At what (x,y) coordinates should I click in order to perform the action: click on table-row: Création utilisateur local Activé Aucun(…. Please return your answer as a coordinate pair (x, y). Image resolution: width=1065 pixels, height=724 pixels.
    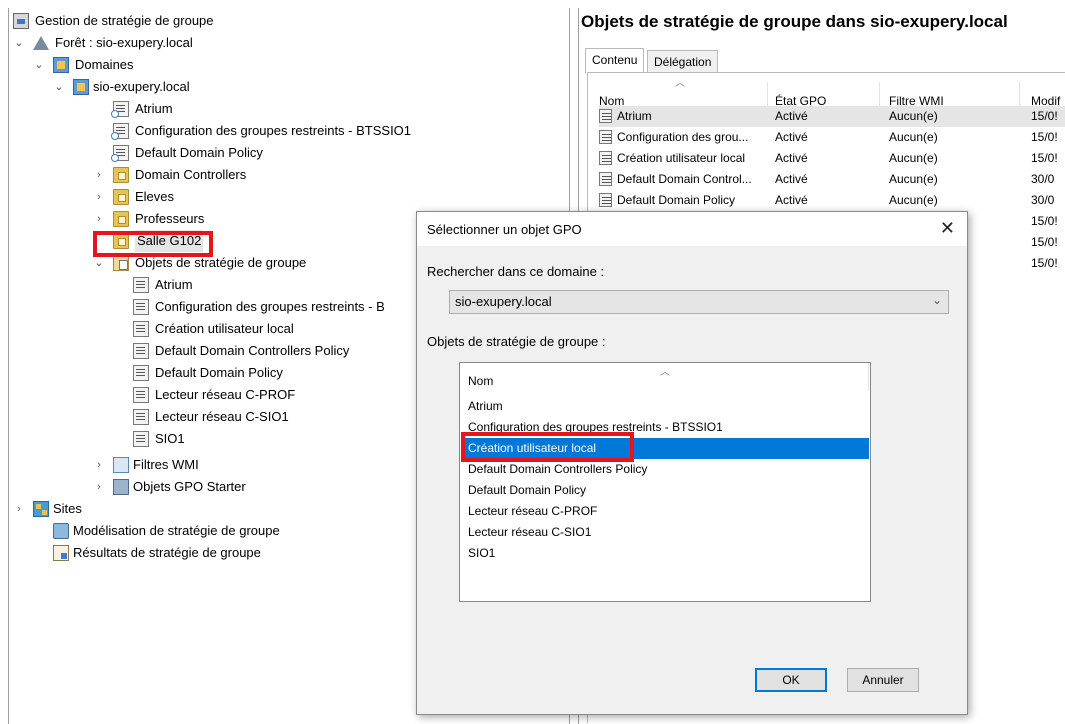
    Looking at the image, I should click on (832, 158).